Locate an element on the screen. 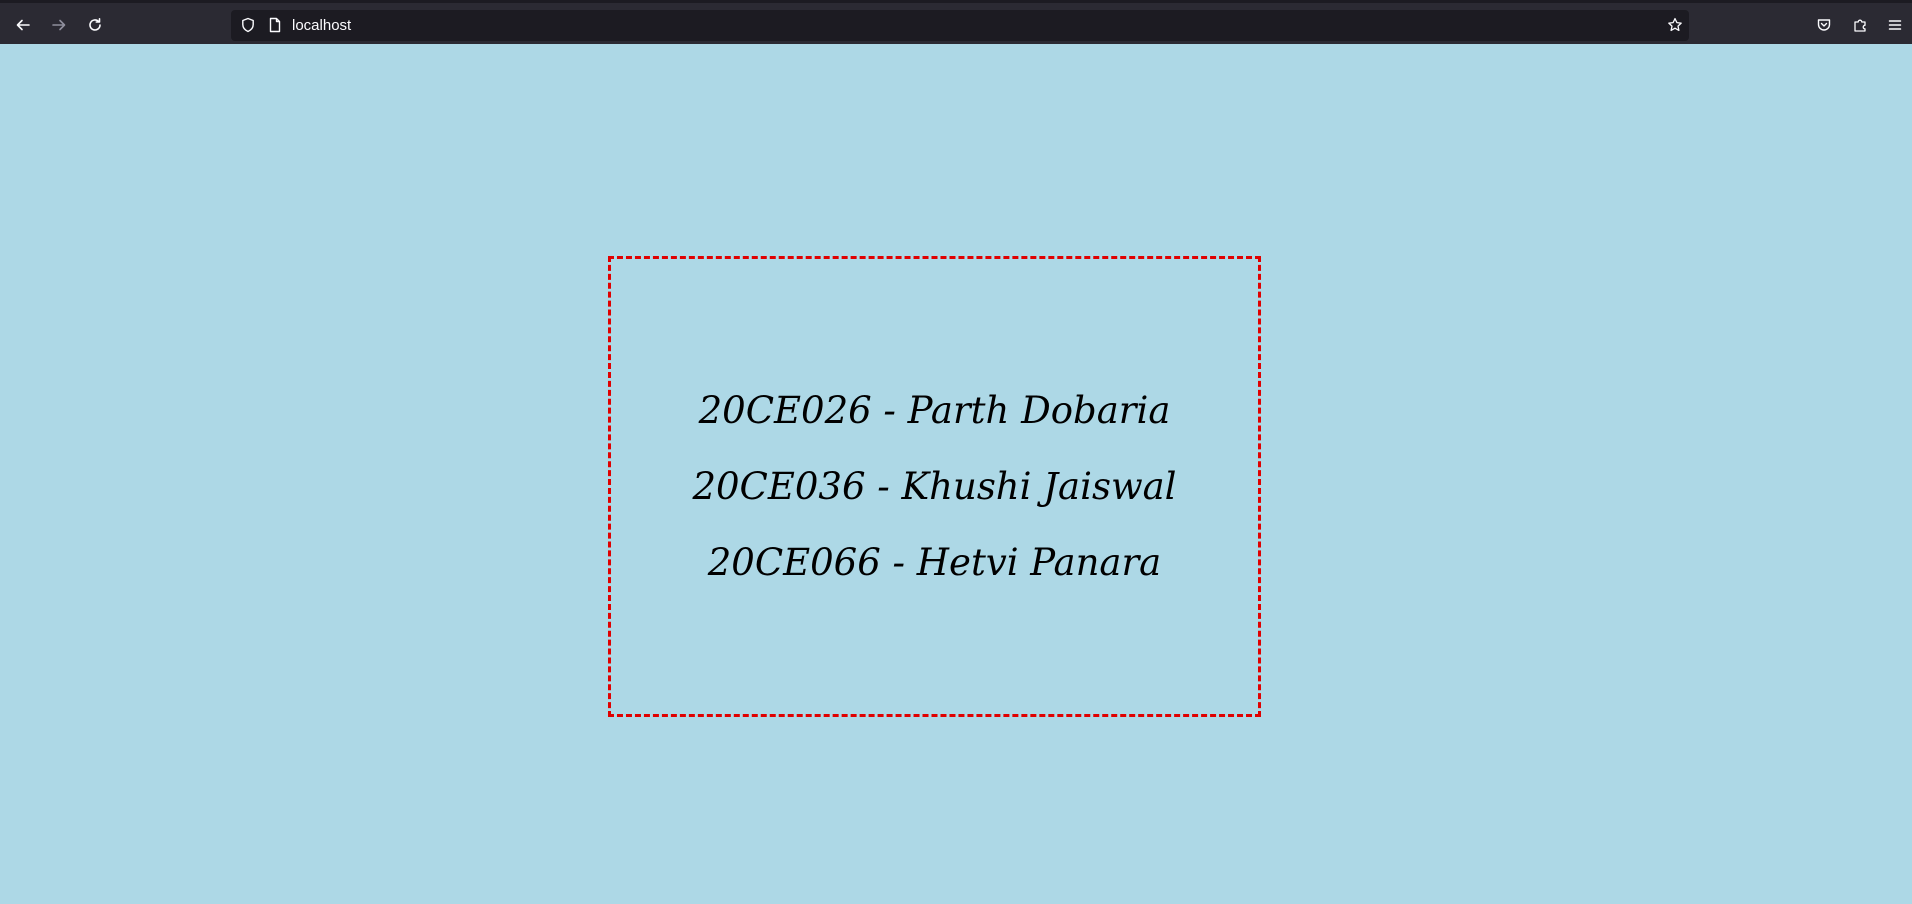  extensions-icon is located at coordinates (1860, 25).